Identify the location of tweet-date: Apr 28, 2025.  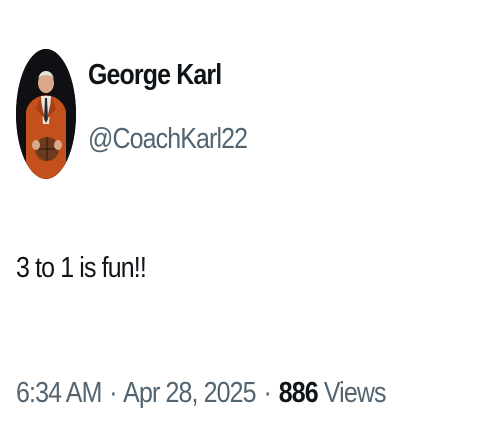
(189, 393).